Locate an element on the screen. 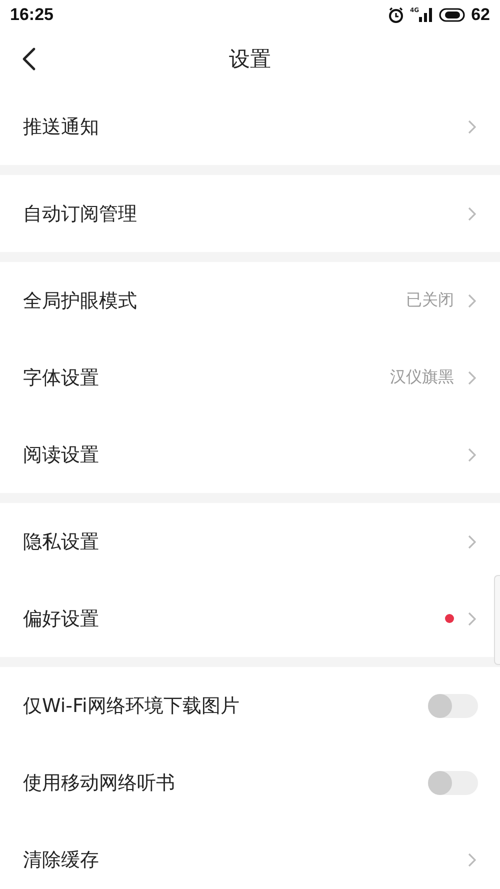 This screenshot has height=889, width=500. settings-row: 隐私设置 is located at coordinates (247, 541).